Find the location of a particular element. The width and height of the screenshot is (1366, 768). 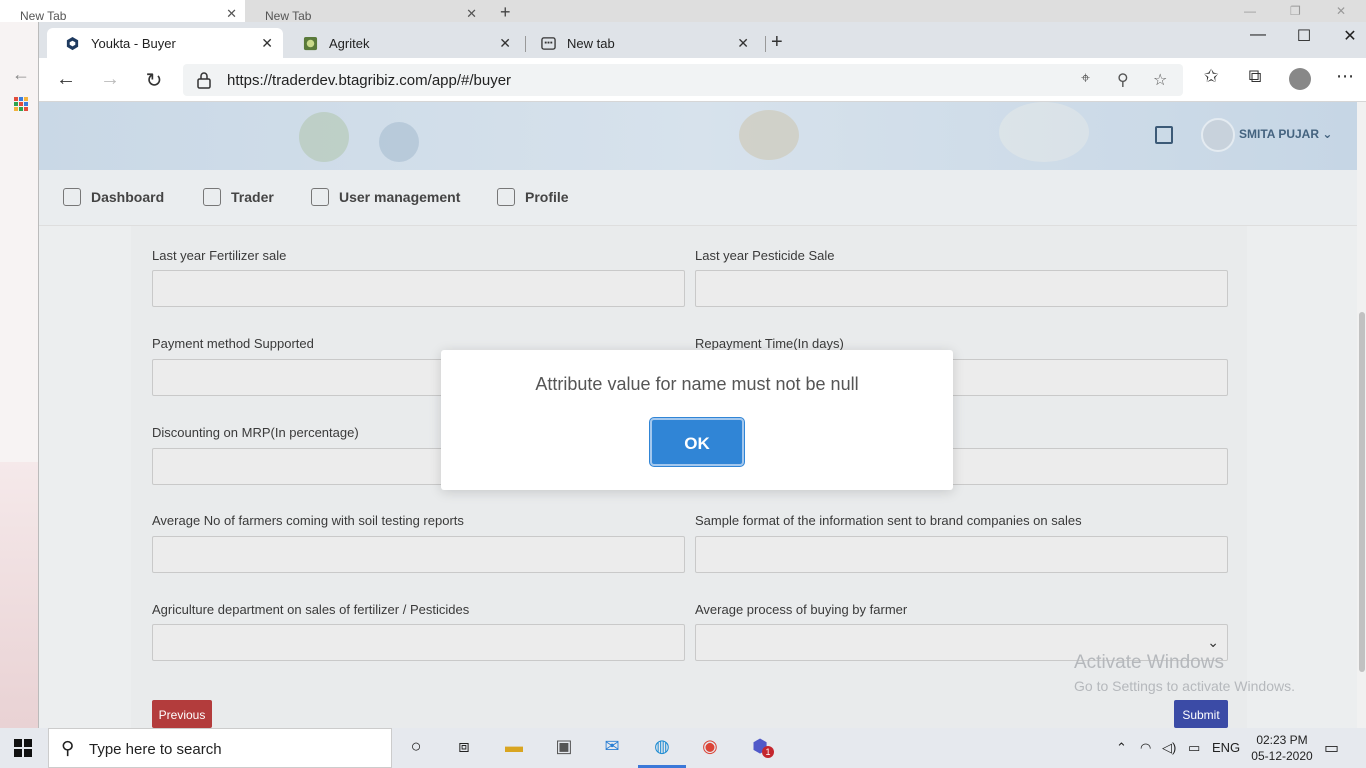

sample-format-input is located at coordinates (961, 554).